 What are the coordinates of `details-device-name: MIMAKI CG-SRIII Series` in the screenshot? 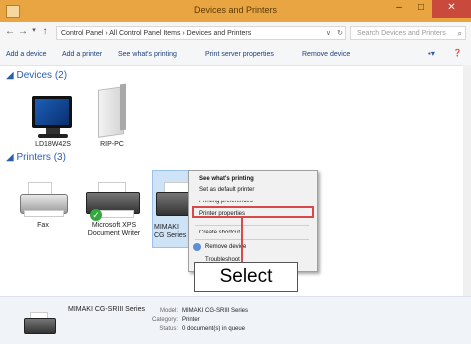 It's located at (107, 309).